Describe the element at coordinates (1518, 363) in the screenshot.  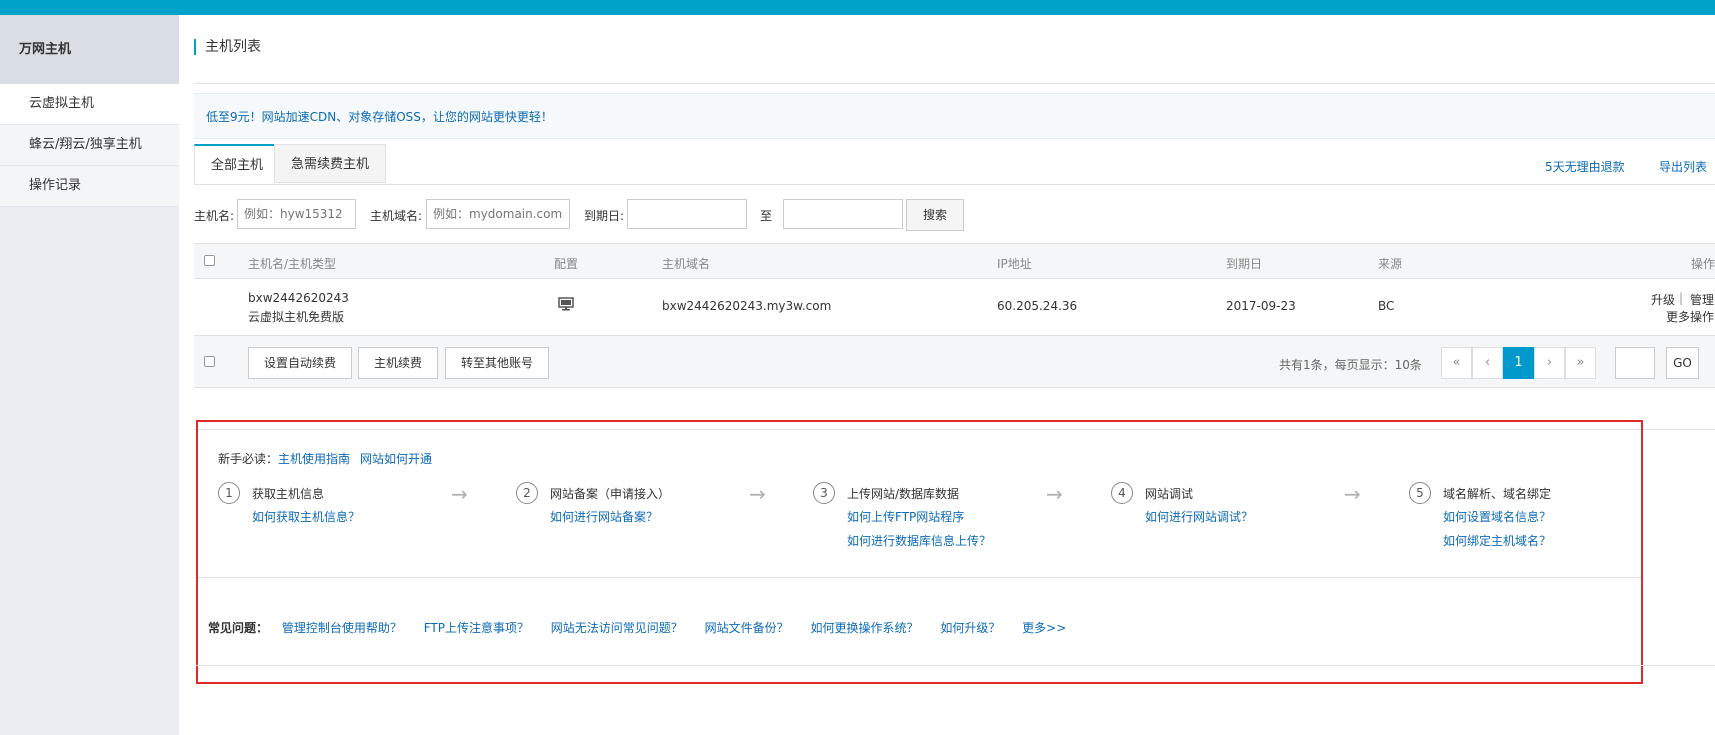
I see `current-page-button: 1` at that location.